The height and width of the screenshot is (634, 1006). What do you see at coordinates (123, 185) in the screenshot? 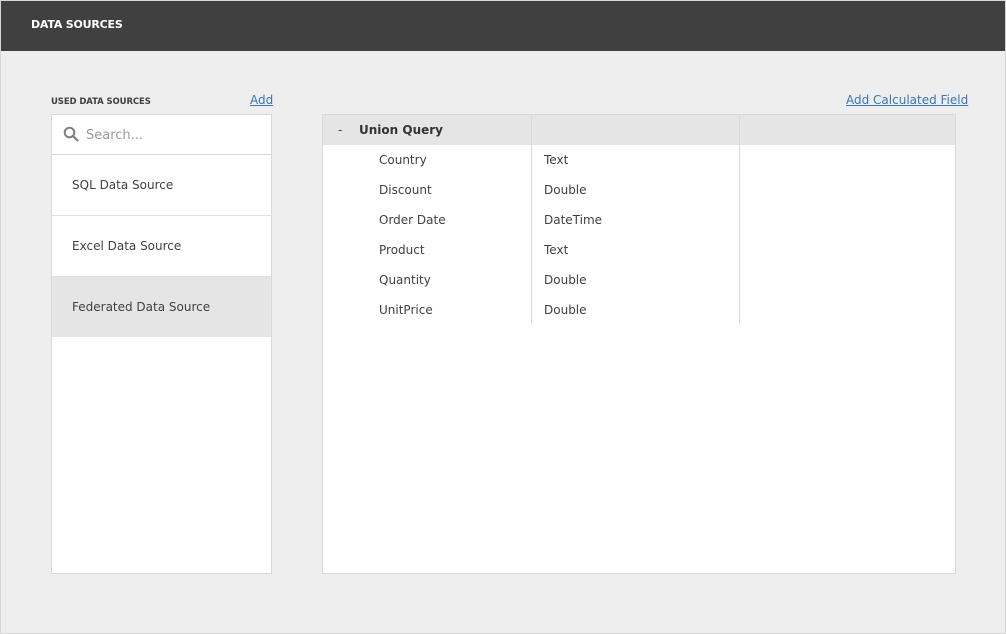
I see `source-item-label: SQL Data Source` at bounding box center [123, 185].